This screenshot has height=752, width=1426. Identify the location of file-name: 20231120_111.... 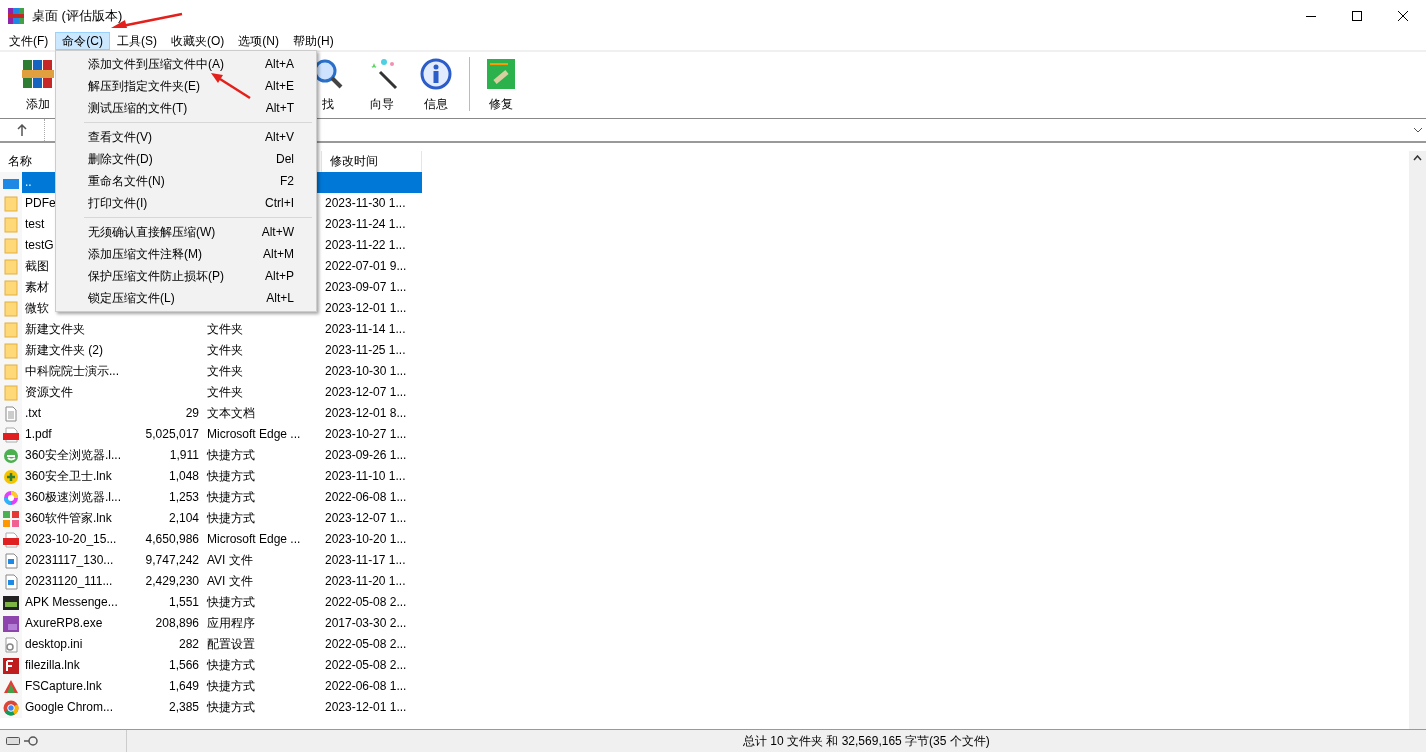
(69, 581).